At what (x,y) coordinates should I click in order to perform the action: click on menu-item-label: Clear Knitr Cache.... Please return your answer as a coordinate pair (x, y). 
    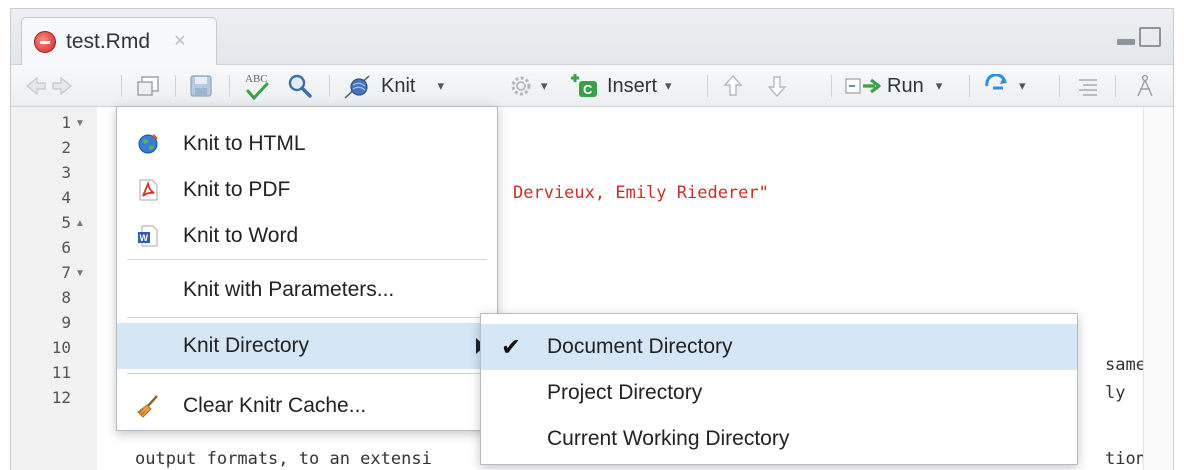
    Looking at the image, I should click on (275, 405).